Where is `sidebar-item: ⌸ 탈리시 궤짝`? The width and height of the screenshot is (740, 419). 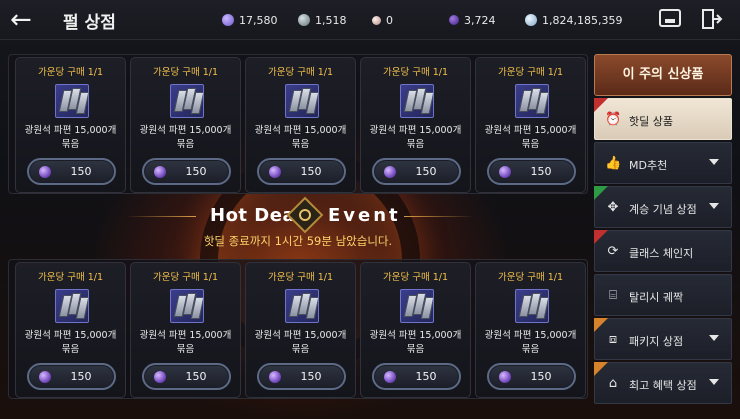 sidebar-item: ⌸ 탈리시 궤짝 is located at coordinates (663, 295).